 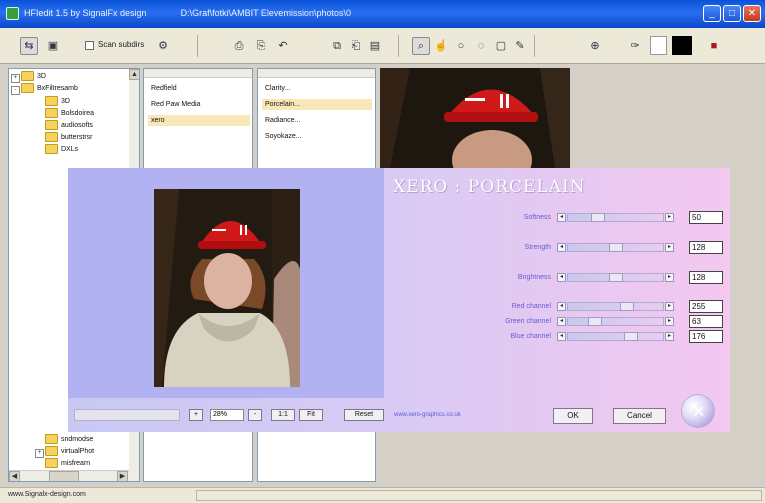 What do you see at coordinates (227, 288) in the screenshot?
I see `dialog-preview-image` at bounding box center [227, 288].